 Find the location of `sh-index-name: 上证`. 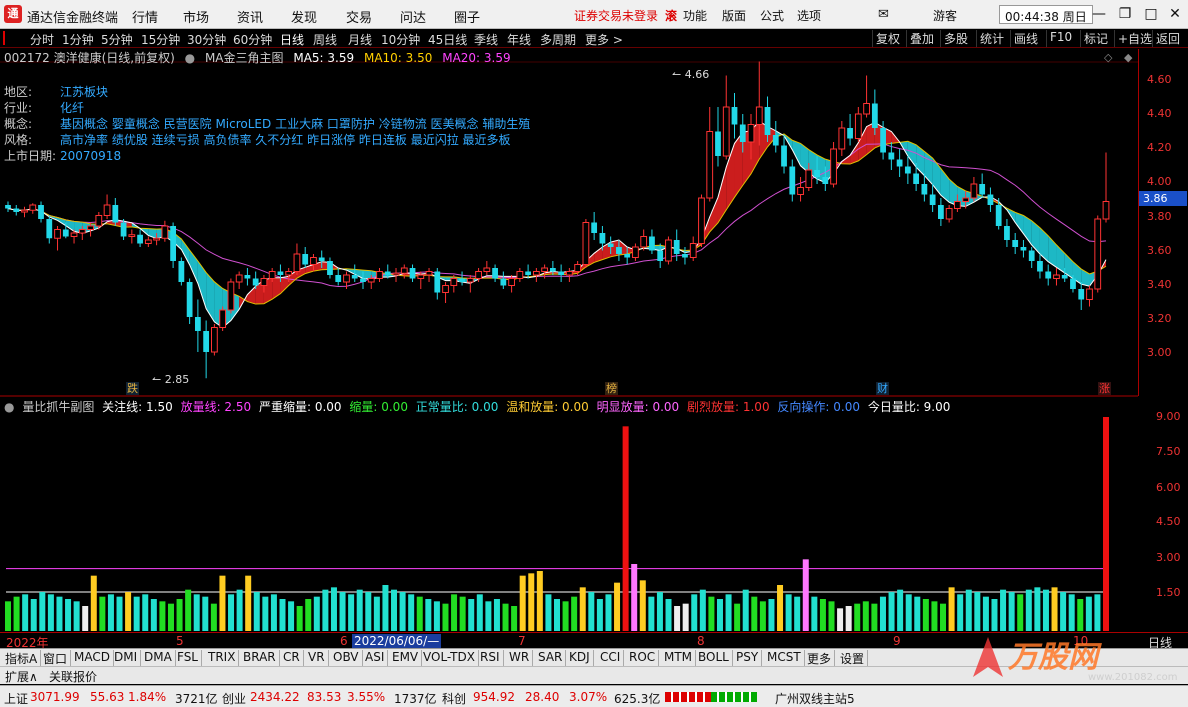

sh-index-name: 上证 is located at coordinates (16, 698).